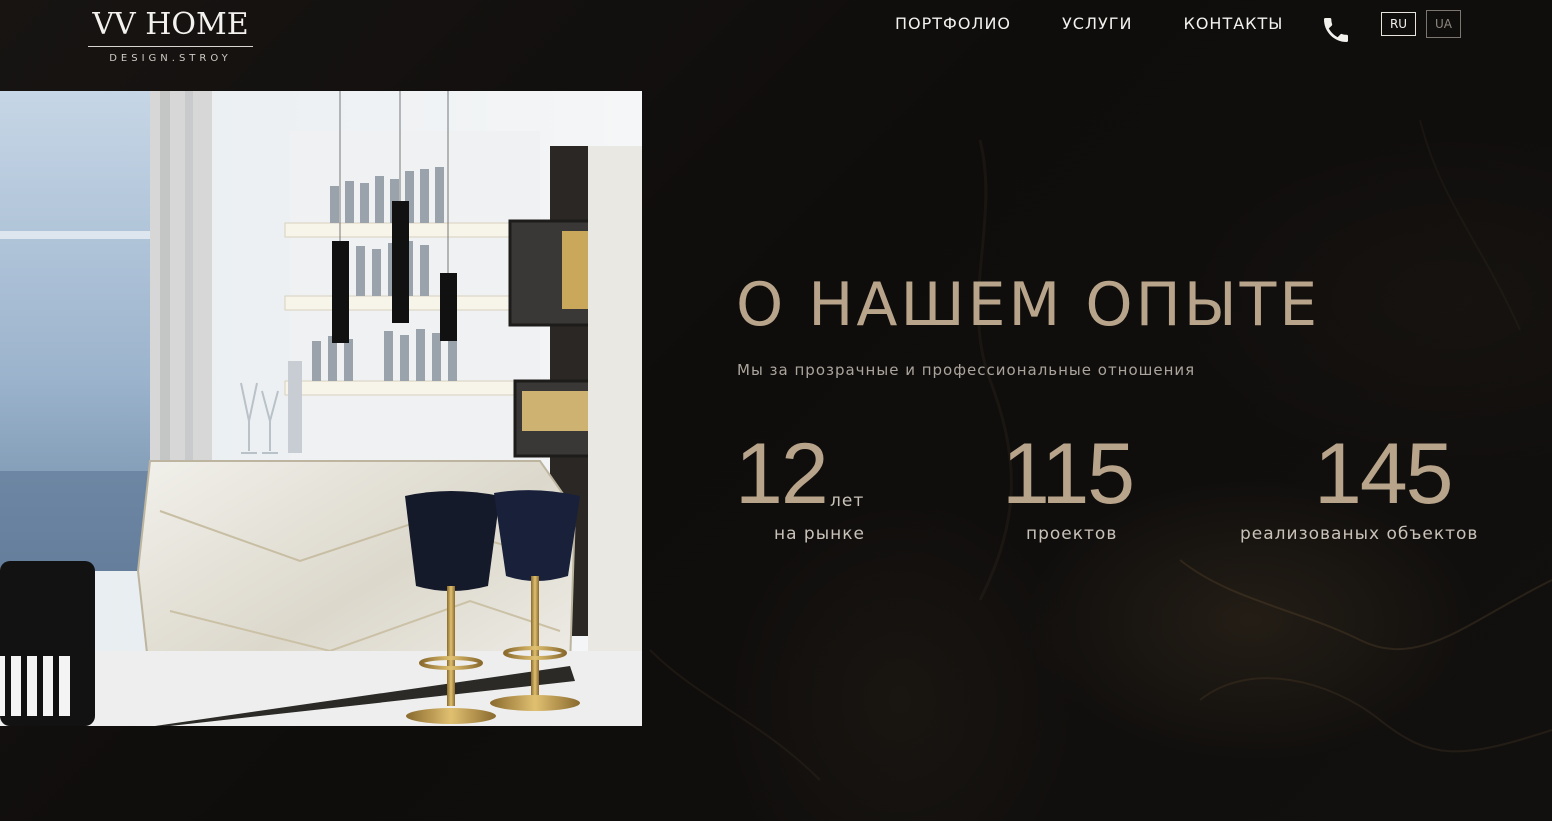 Image resolution: width=1552 pixels, height=821 pixels. What do you see at coordinates (1068, 474) in the screenshot?
I see `stat-value: 115` at bounding box center [1068, 474].